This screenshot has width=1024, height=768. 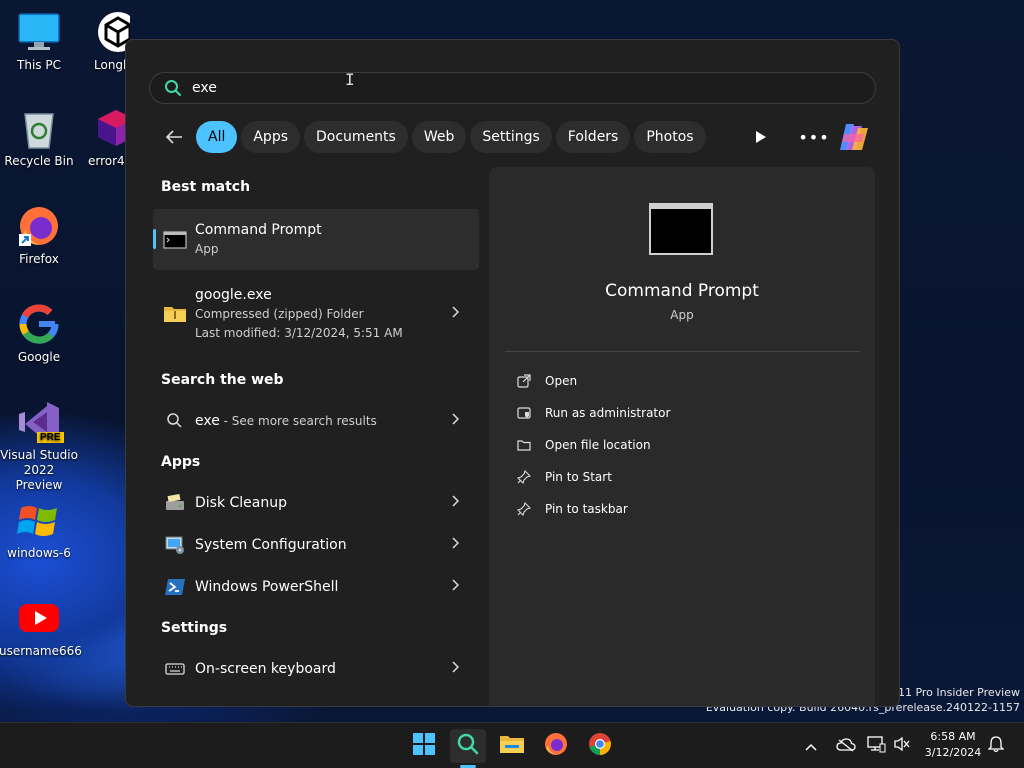 I want to click on search-web-heading: Search the web, so click(x=222, y=380).